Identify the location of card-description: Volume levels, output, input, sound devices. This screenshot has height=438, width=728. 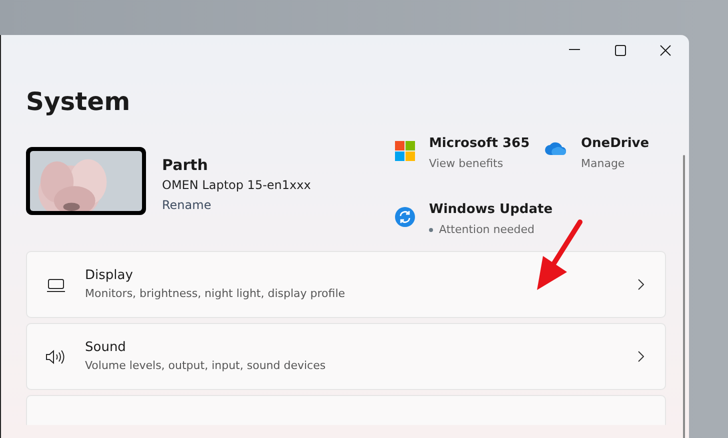
(206, 366).